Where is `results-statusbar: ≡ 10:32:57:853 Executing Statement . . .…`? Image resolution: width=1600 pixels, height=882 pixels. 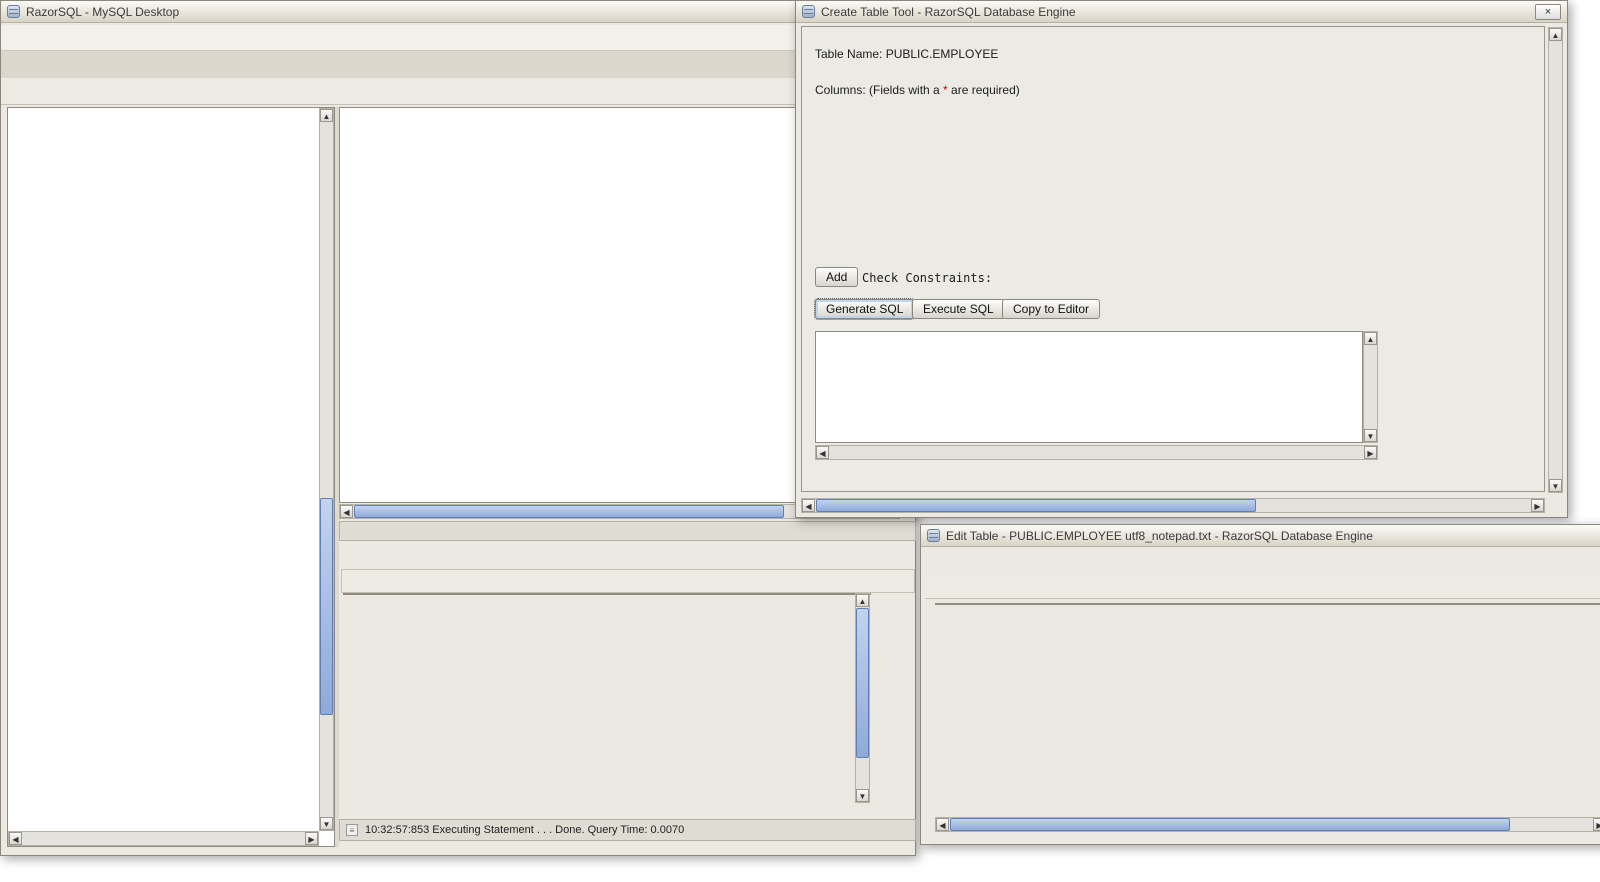 results-statusbar: ≡ 10:32:57:853 Executing Statement . . .… is located at coordinates (627, 830).